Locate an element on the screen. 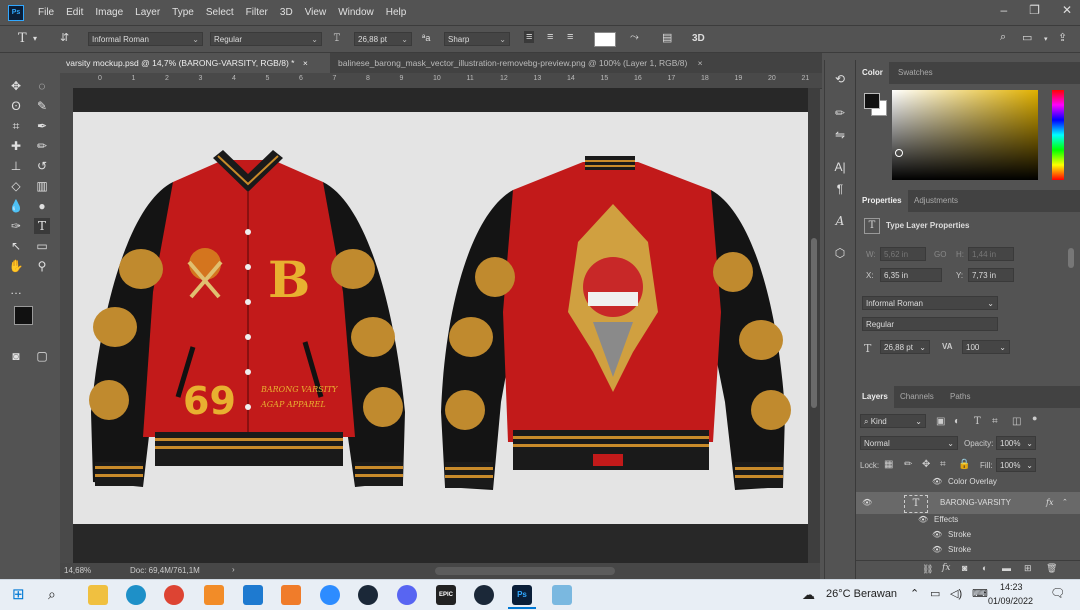 Image resolution: width=1080 pixels, height=610 pixels. align-right-icon: ≡ is located at coordinates (570, 37).